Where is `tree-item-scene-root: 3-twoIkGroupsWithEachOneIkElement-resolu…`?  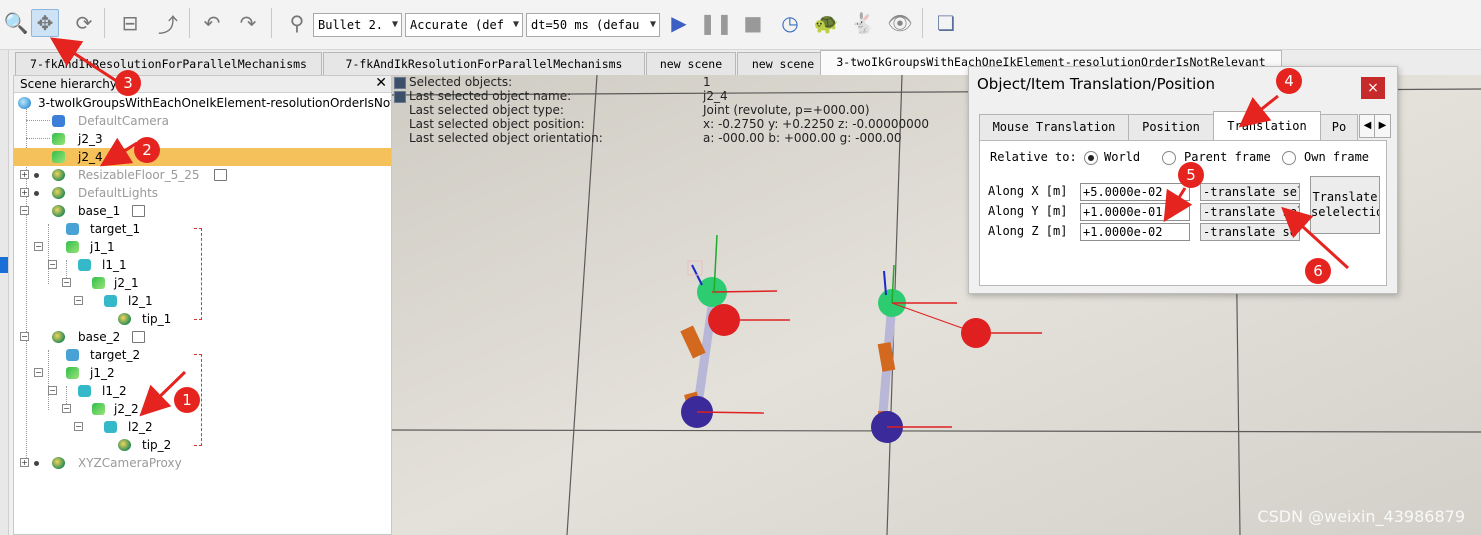 tree-item-scene-root: 3-twoIkGroupsWithEachOneIkElement-resolu… is located at coordinates (202, 103).